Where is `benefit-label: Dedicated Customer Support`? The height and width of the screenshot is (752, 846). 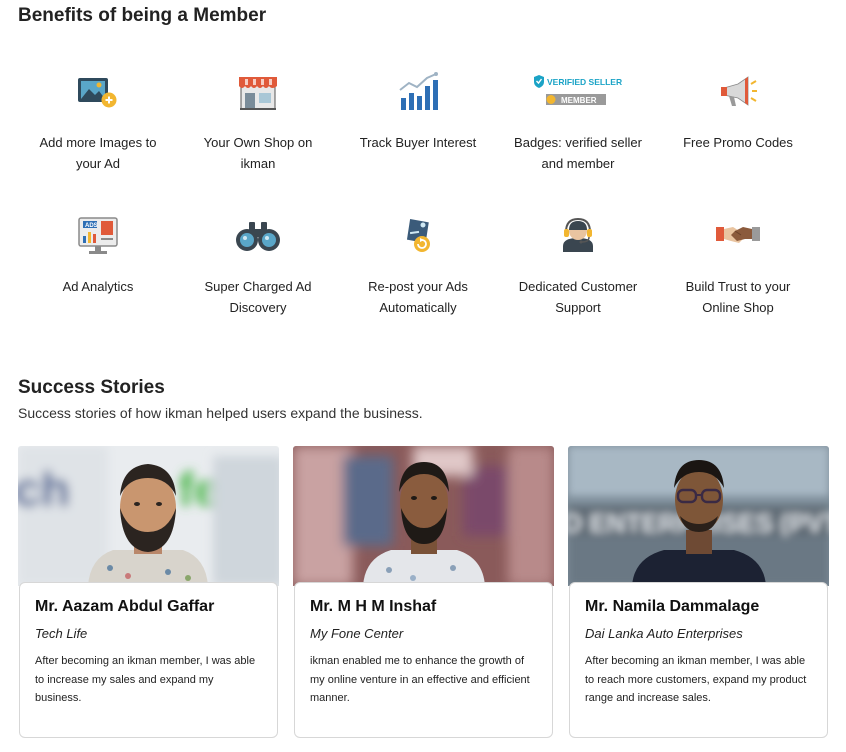
benefit-label: Dedicated Customer Support is located at coordinates (578, 297).